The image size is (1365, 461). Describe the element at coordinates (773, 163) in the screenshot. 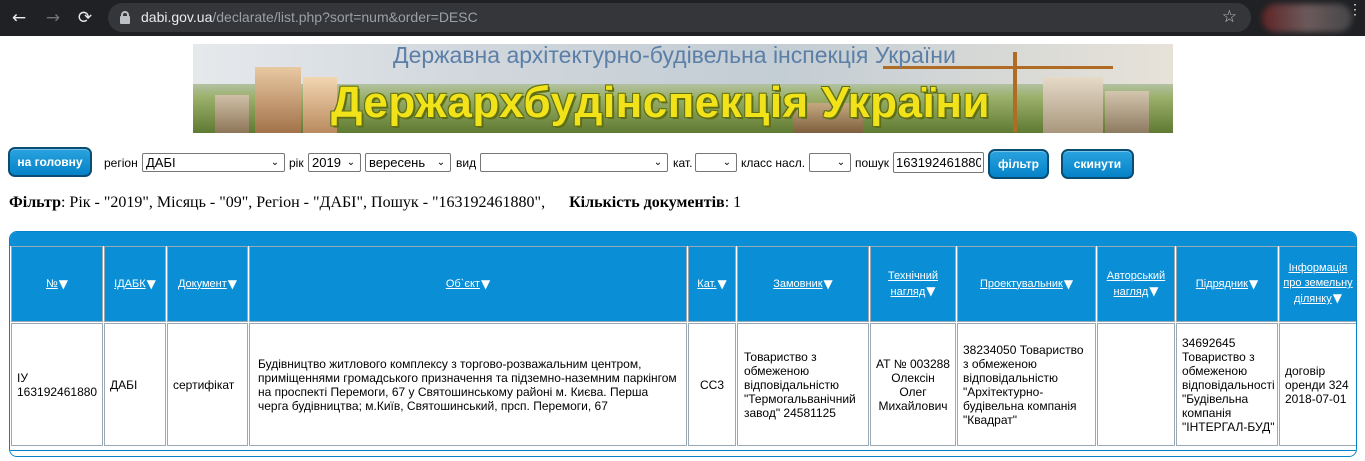

I see `class-label: класс насл.` at that location.